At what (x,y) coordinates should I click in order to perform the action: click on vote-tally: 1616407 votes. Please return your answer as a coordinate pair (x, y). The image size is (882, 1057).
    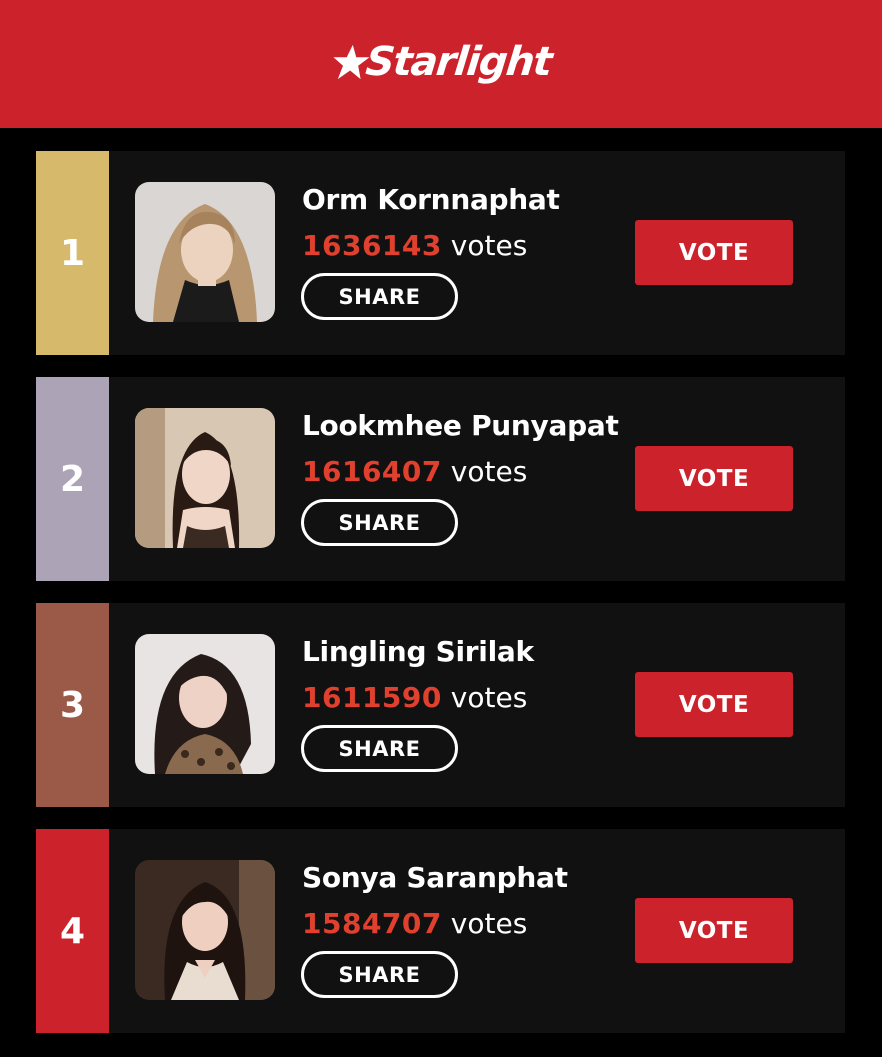
    Looking at the image, I should click on (414, 471).